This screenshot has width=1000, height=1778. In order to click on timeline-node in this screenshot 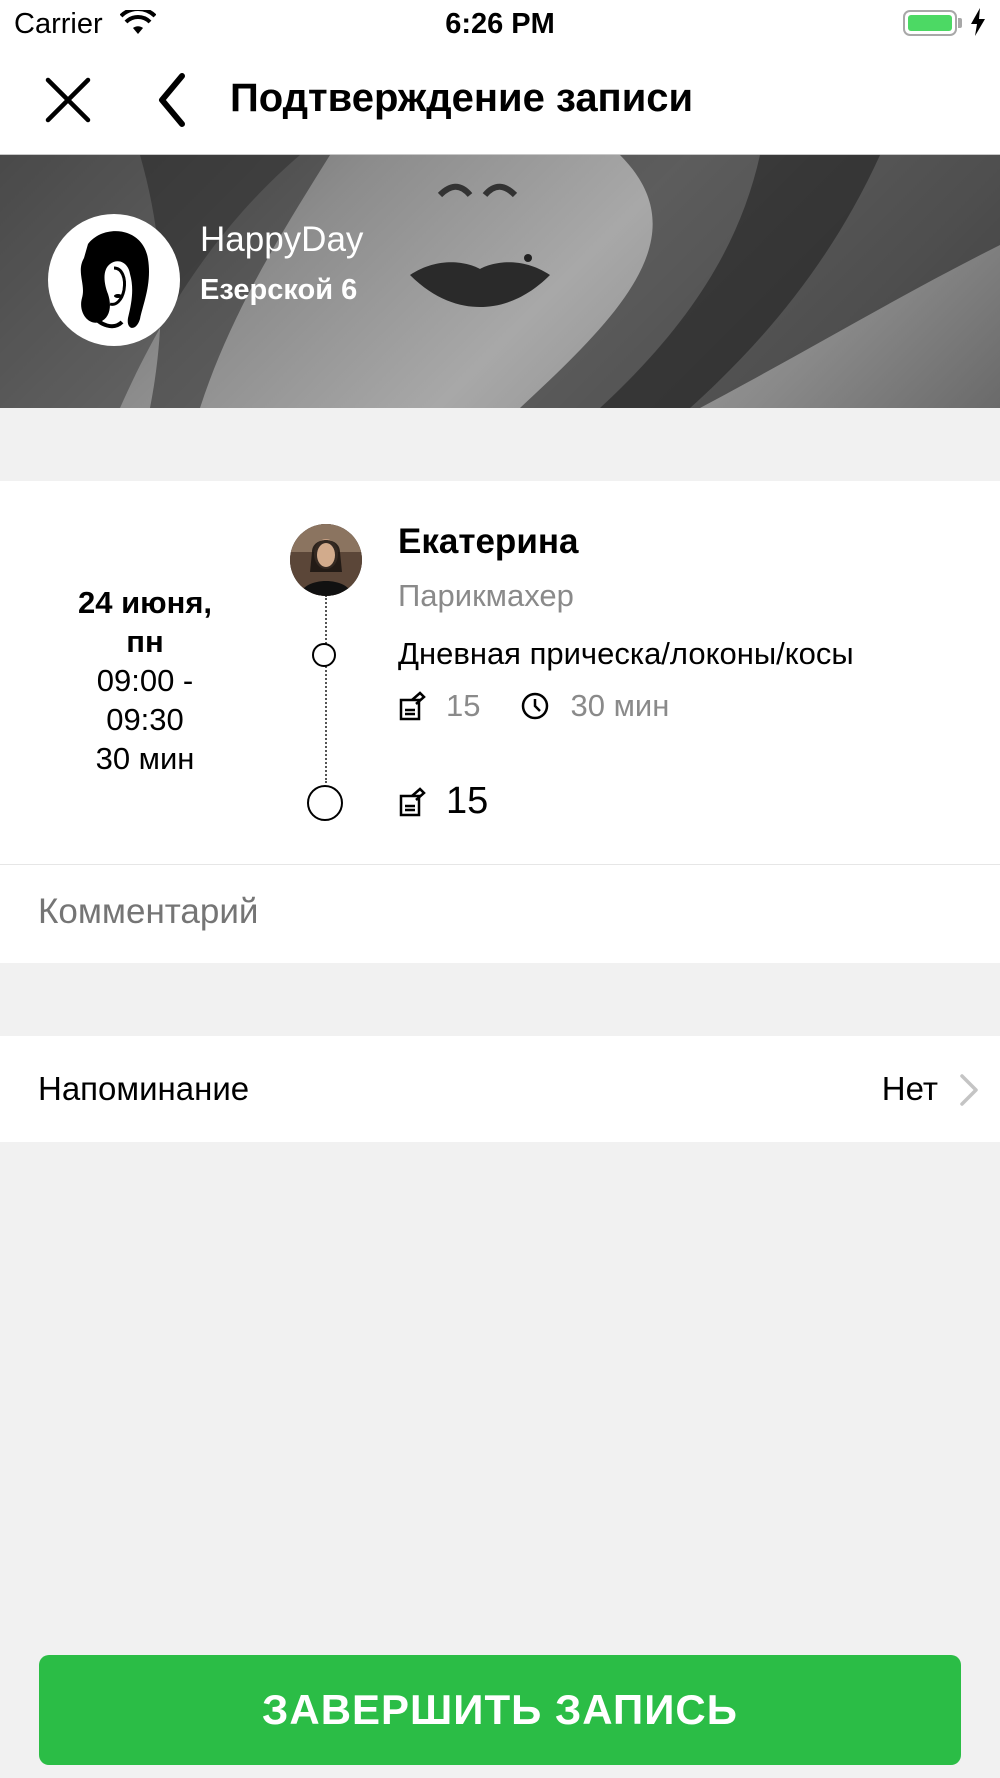, I will do `click(324, 655)`.